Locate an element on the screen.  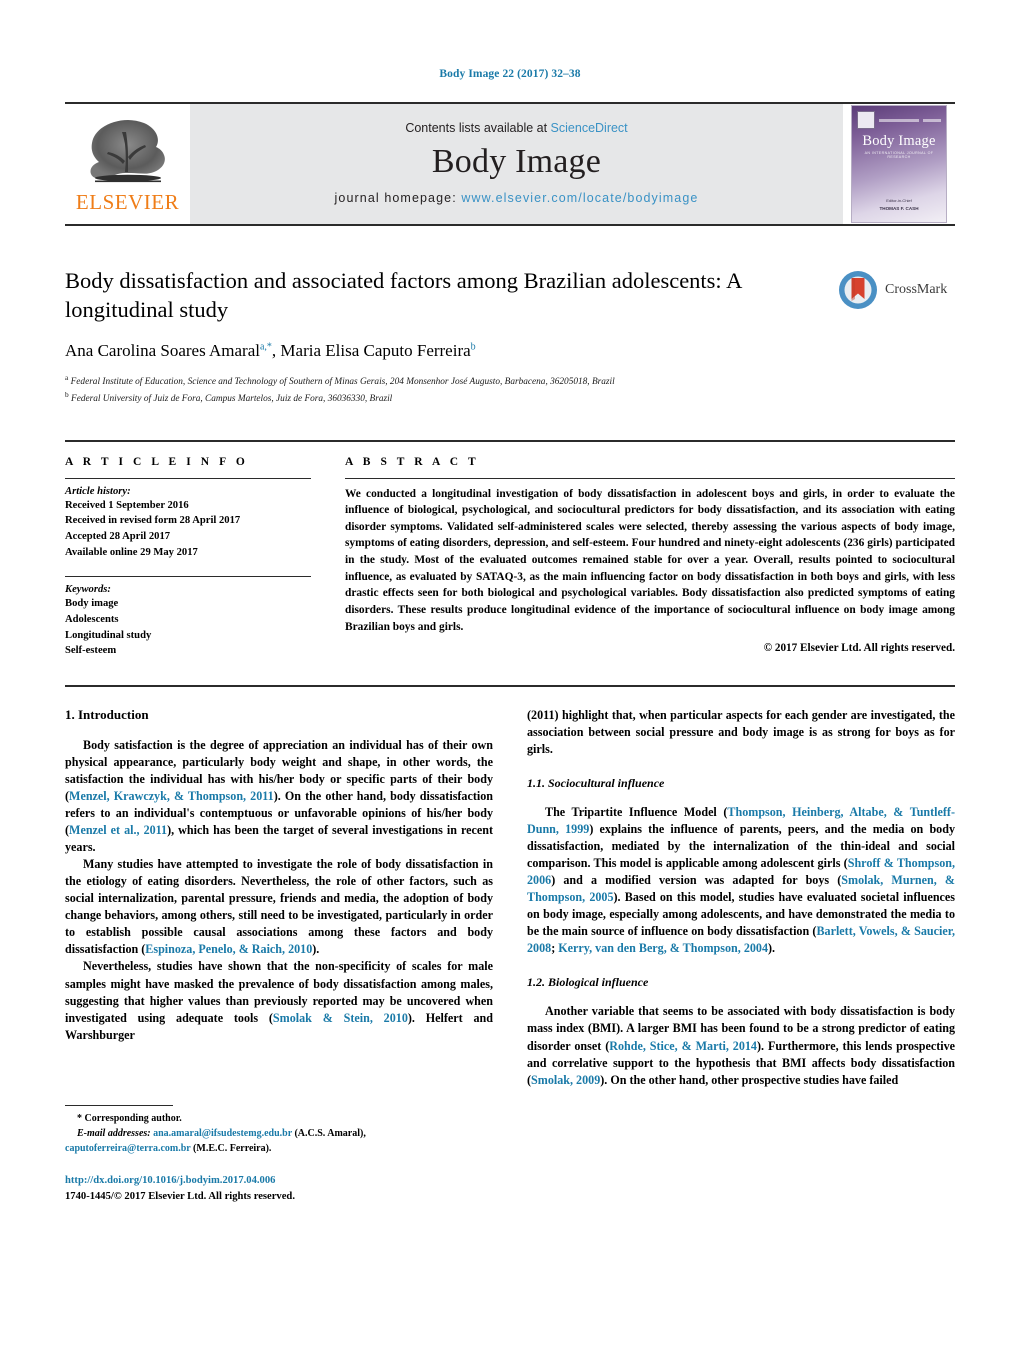
citation-link: Rohde, Stice, & Marti, 2014 is located at coordinates (683, 1046).